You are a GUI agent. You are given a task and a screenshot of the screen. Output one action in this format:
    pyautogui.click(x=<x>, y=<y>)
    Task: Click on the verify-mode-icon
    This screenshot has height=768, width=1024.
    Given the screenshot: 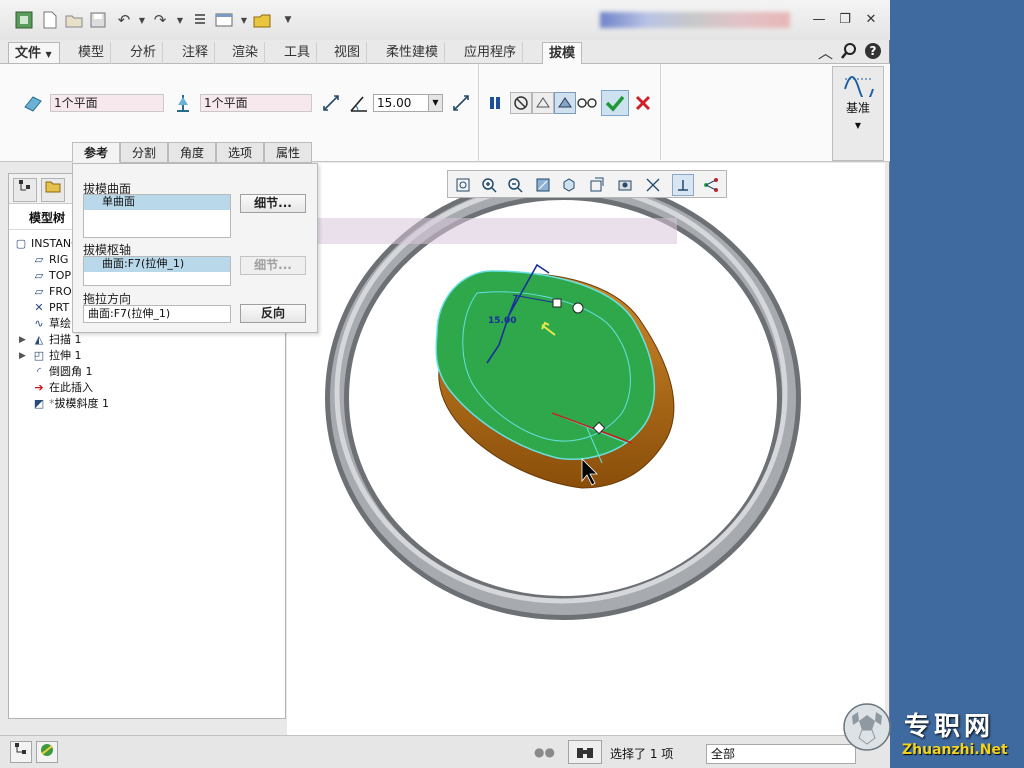 What is the action you would take?
    pyautogui.click(x=587, y=103)
    